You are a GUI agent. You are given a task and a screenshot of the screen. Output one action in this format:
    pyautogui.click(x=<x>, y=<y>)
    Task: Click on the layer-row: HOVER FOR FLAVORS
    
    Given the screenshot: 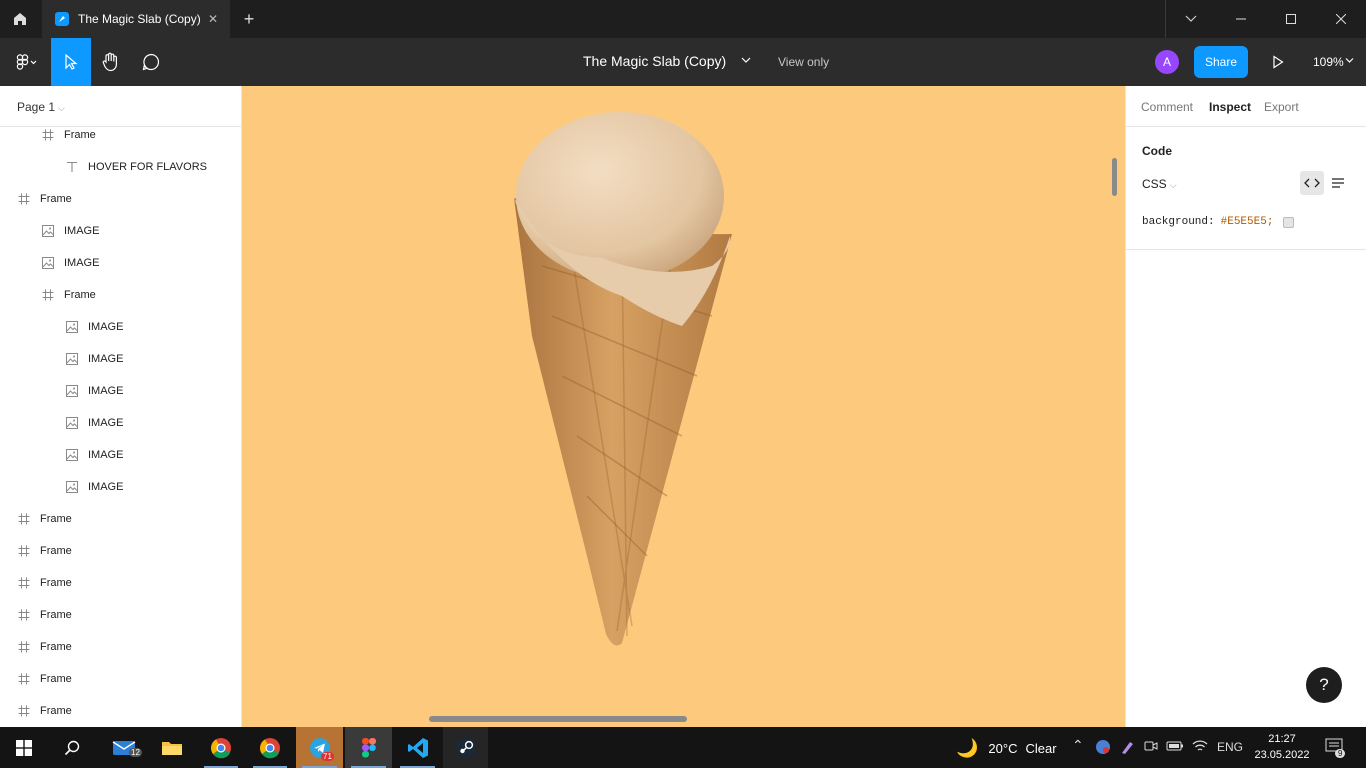 What is the action you would take?
    pyautogui.click(x=135, y=167)
    